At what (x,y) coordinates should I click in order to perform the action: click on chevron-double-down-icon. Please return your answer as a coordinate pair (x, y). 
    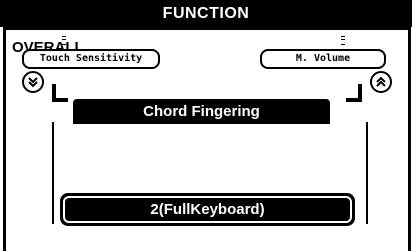
    Looking at the image, I should click on (33, 82).